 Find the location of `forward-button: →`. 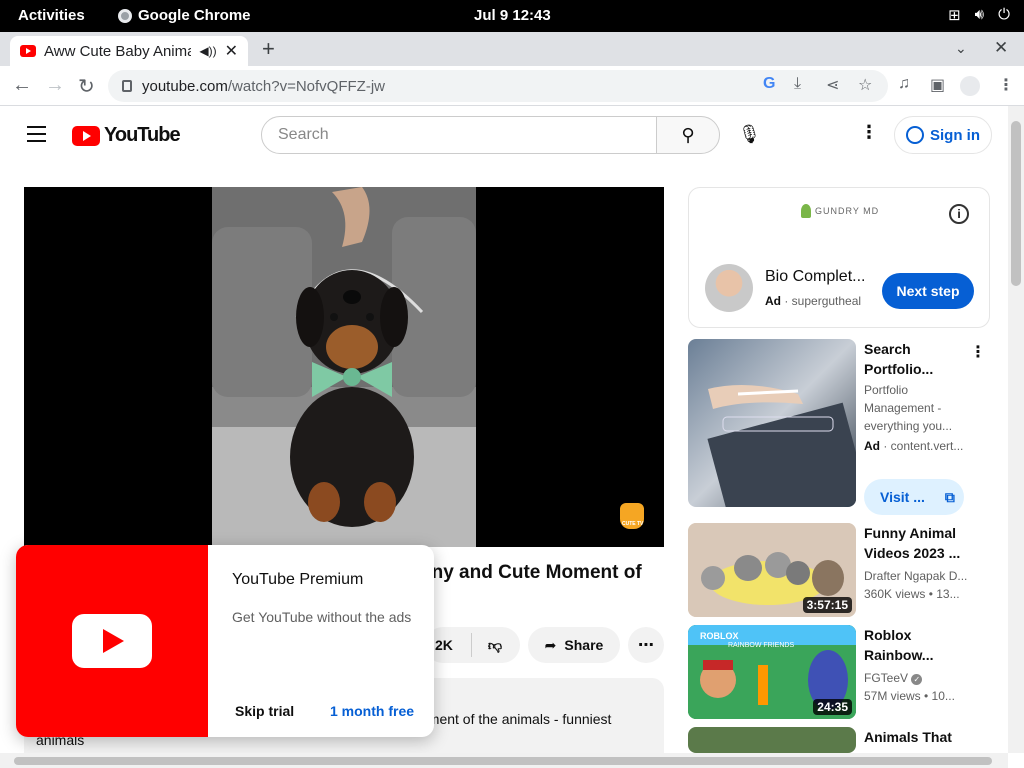

forward-button: → is located at coordinates (55, 85).